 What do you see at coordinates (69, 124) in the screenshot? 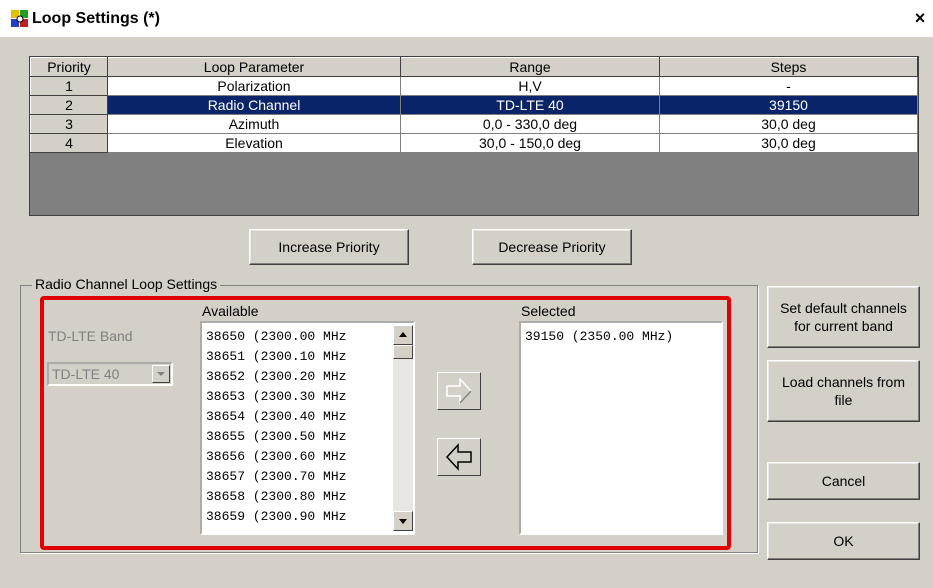
I see `priority-cell: 3` at bounding box center [69, 124].